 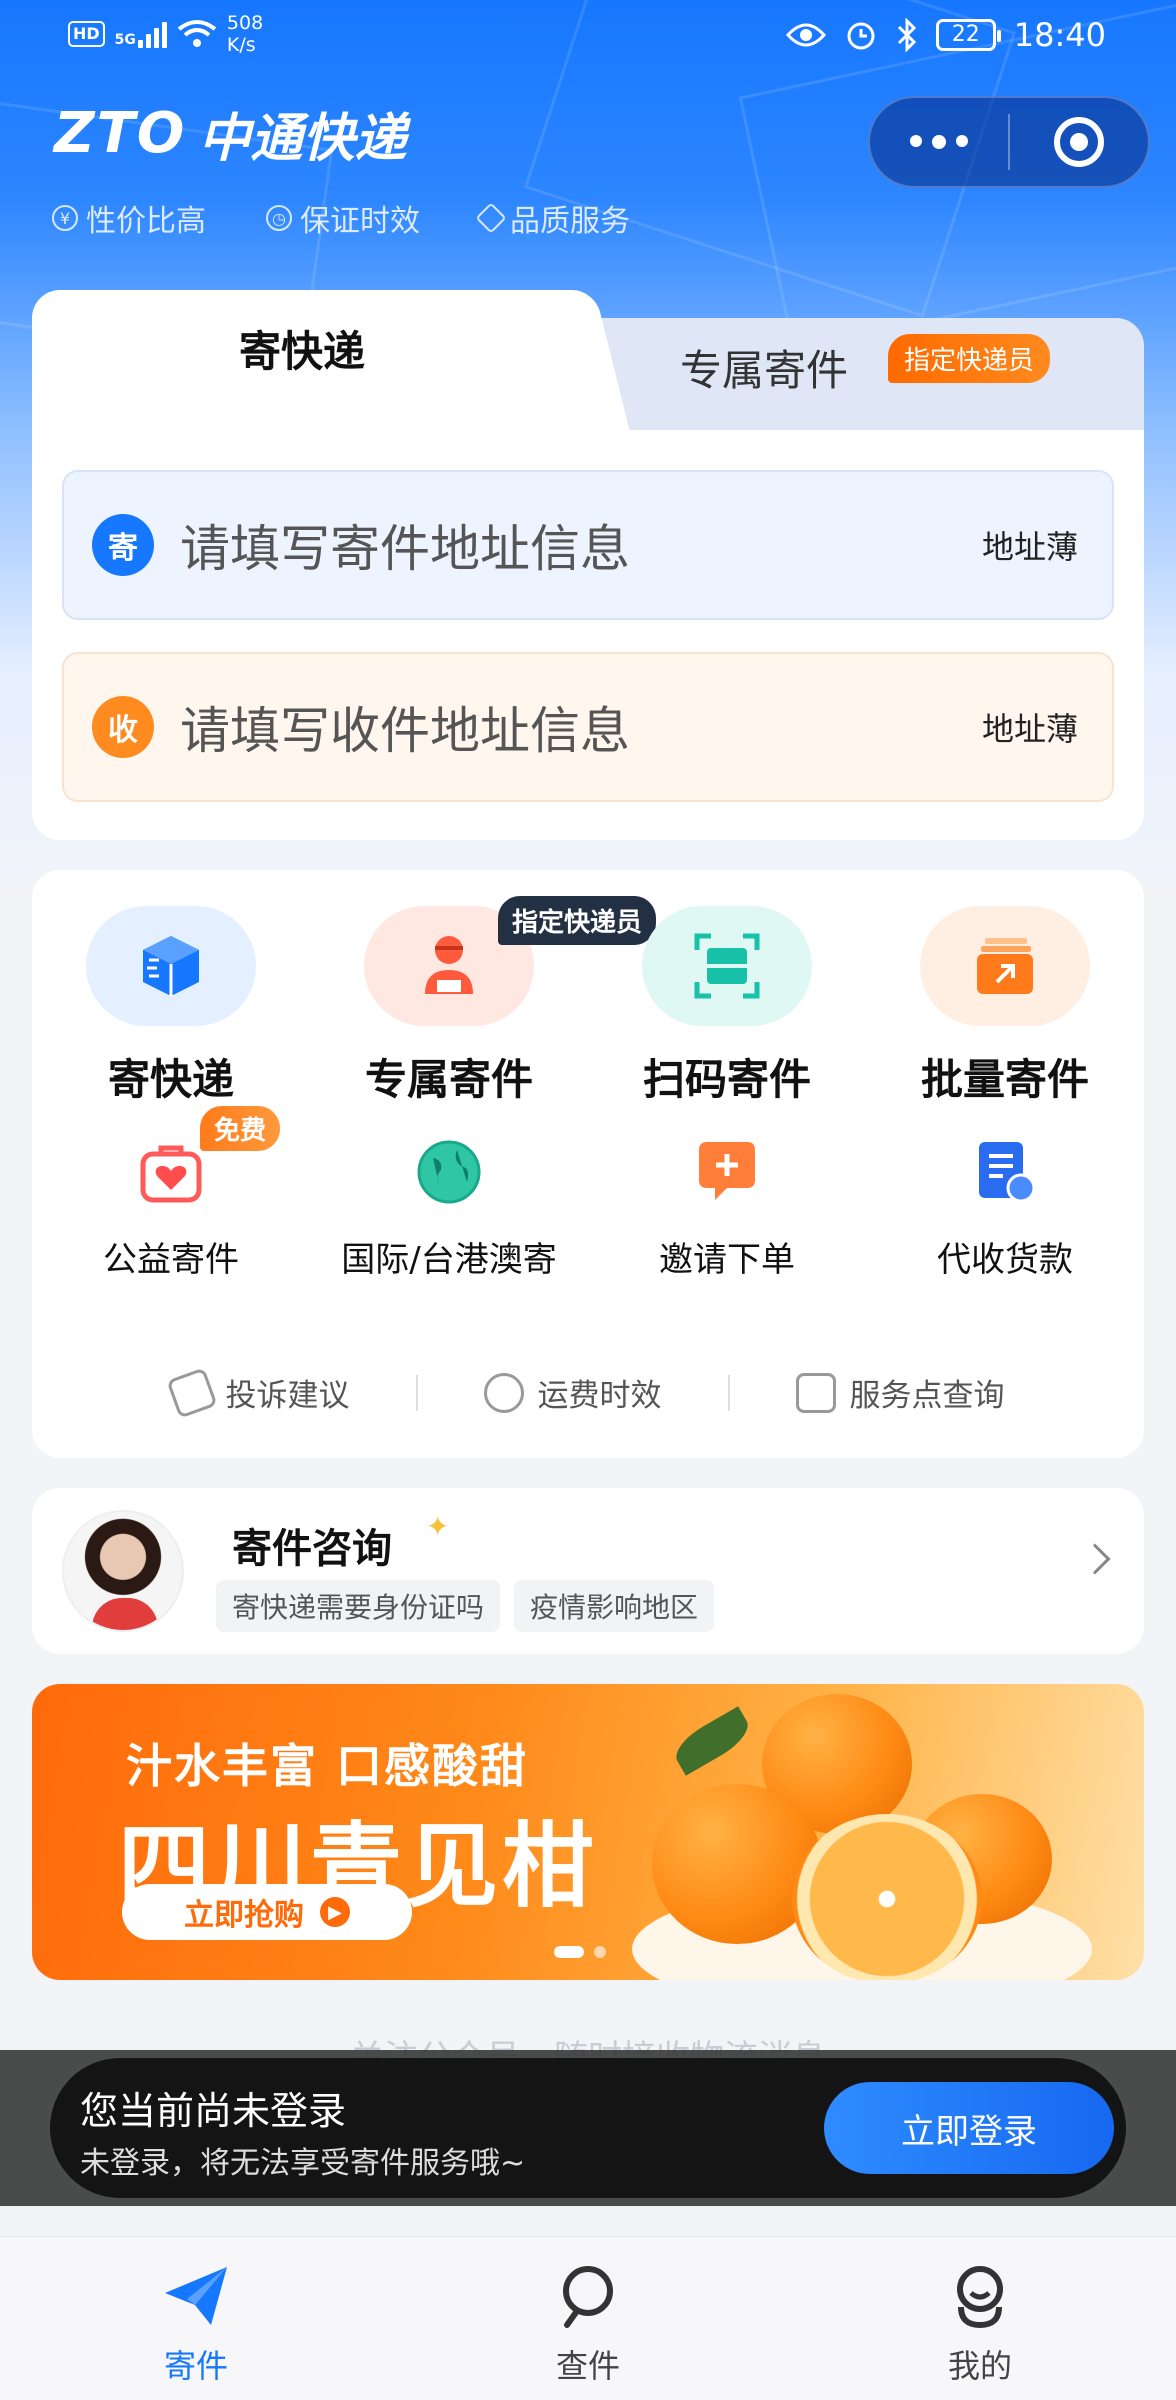 I want to click on toast-title: 您当前尚未登录, so click(x=213, y=2111).